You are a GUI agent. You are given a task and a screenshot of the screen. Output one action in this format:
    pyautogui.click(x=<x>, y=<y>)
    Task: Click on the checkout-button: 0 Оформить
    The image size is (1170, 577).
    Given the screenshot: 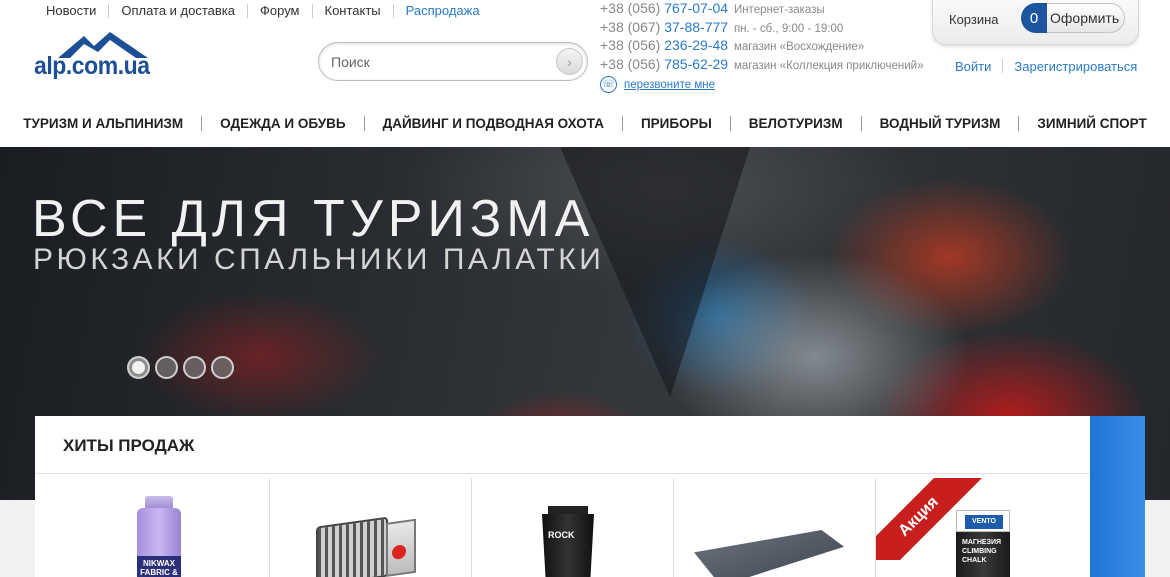 What is the action you would take?
    pyautogui.click(x=1073, y=18)
    